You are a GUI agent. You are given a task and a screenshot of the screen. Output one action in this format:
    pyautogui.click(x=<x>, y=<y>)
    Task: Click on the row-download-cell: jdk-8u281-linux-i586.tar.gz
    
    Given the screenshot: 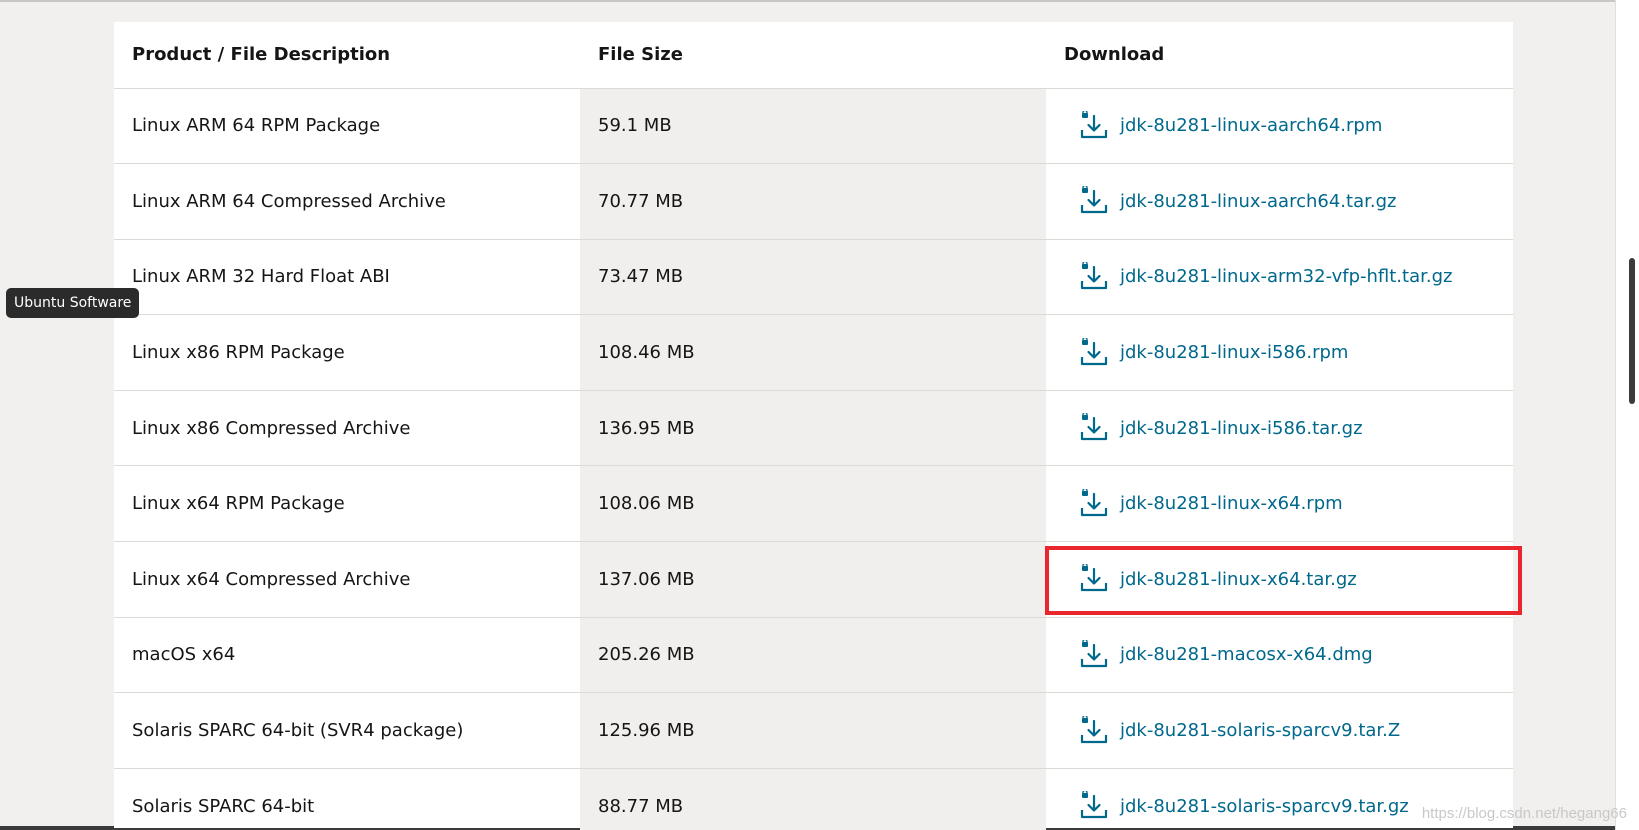 What is the action you would take?
    pyautogui.click(x=1279, y=428)
    